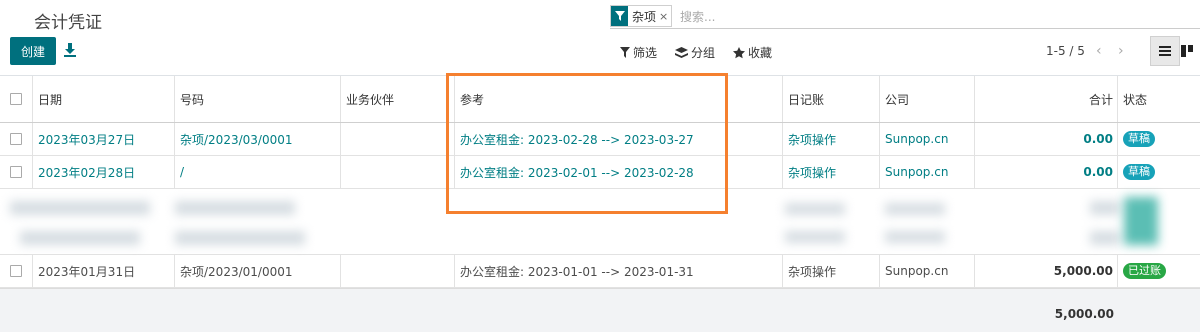 The height and width of the screenshot is (332, 1200). What do you see at coordinates (927, 99) in the screenshot?
I see `column-header-company: 公司` at bounding box center [927, 99].